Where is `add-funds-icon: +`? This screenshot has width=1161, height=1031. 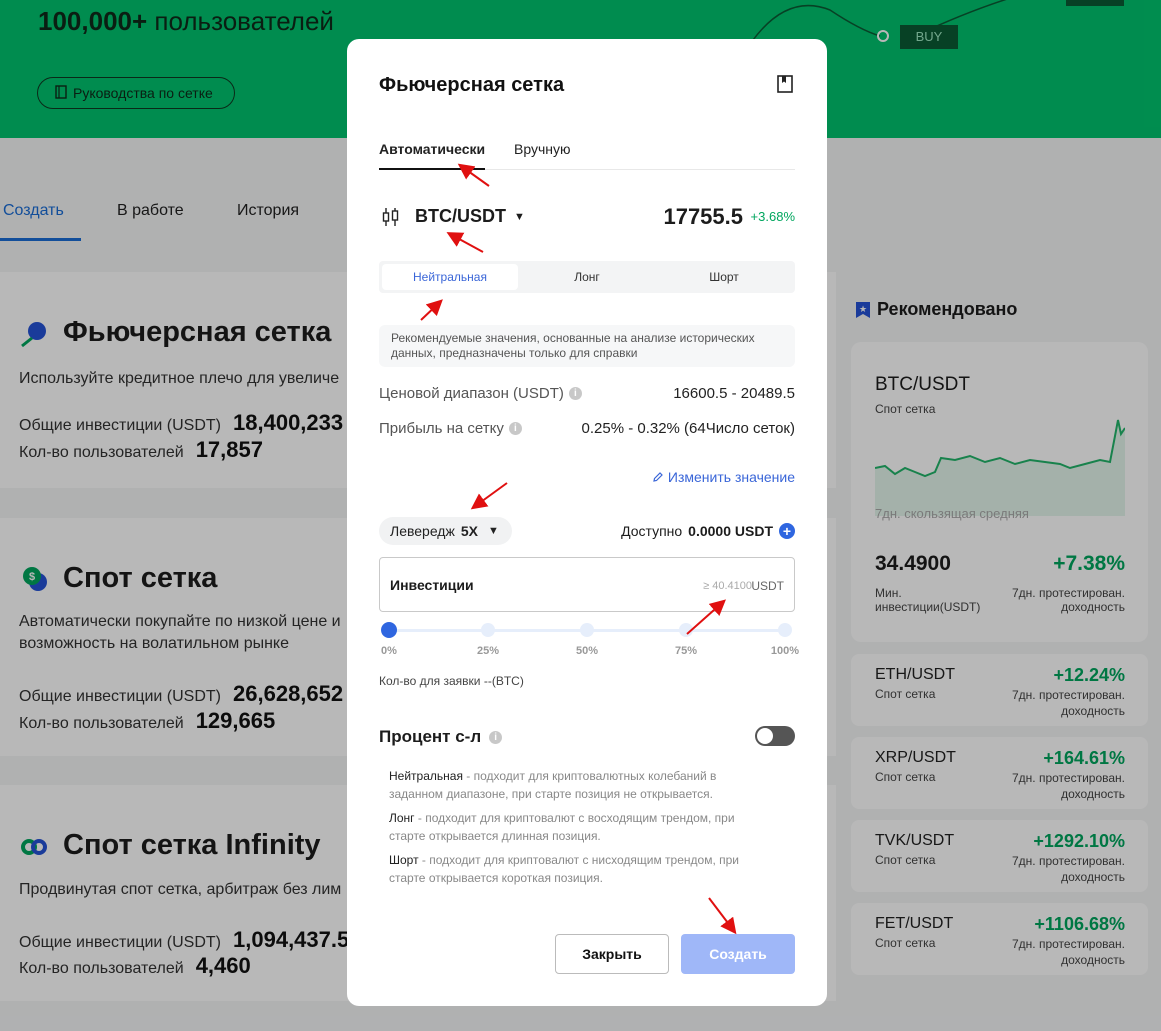
add-funds-icon: + is located at coordinates (787, 531).